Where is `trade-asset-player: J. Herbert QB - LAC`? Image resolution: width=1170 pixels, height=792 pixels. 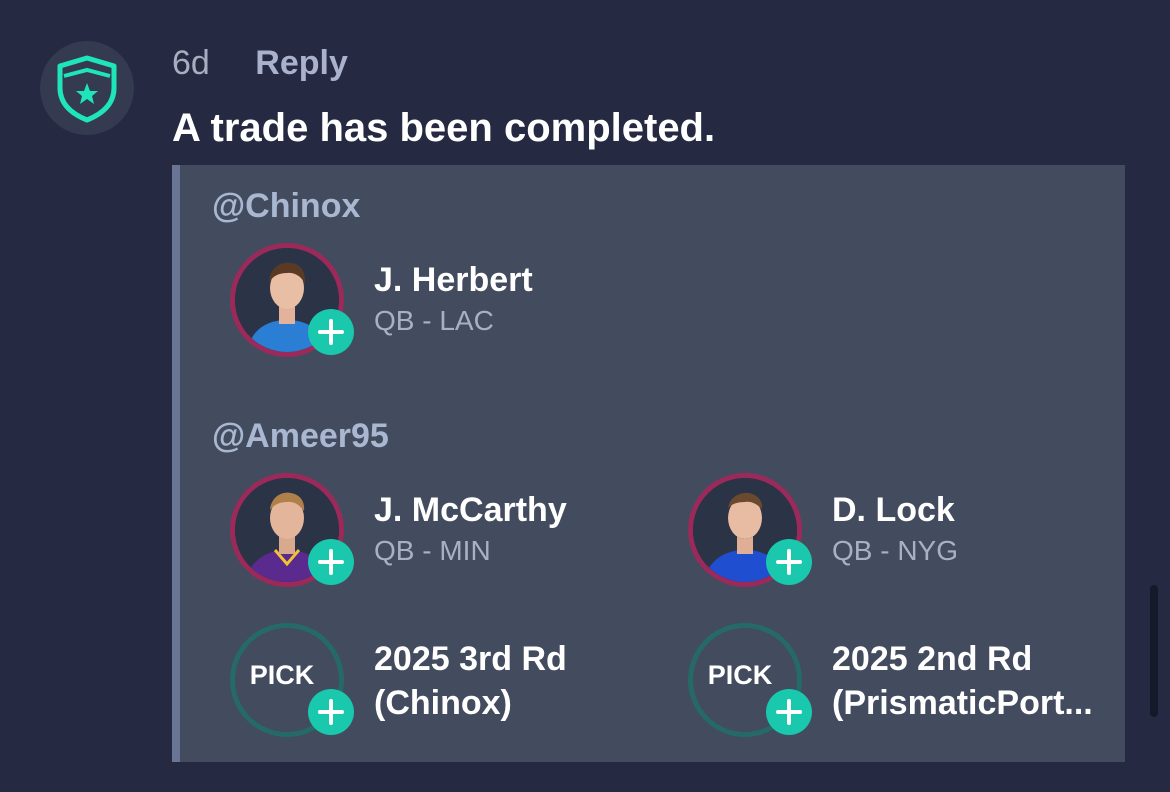 trade-asset-player: J. Herbert QB - LAC is located at coordinates (440, 302).